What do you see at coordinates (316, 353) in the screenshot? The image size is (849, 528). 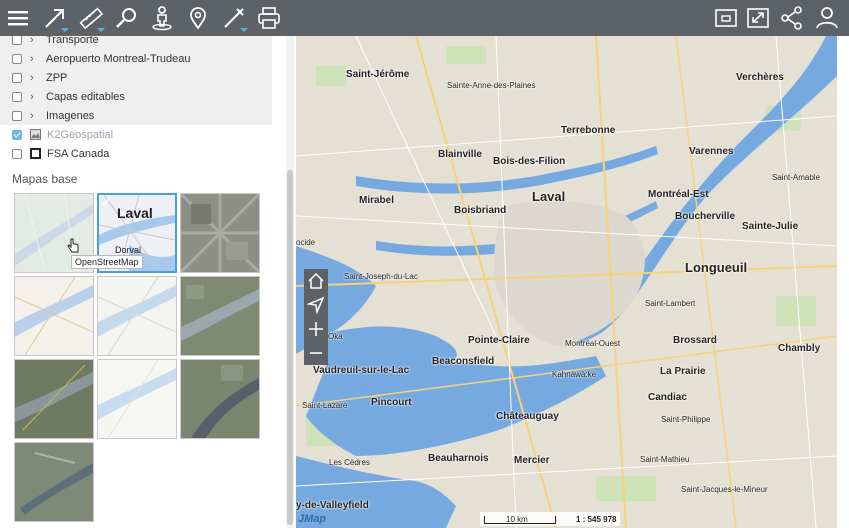 I see `zoom-out-icon` at bounding box center [316, 353].